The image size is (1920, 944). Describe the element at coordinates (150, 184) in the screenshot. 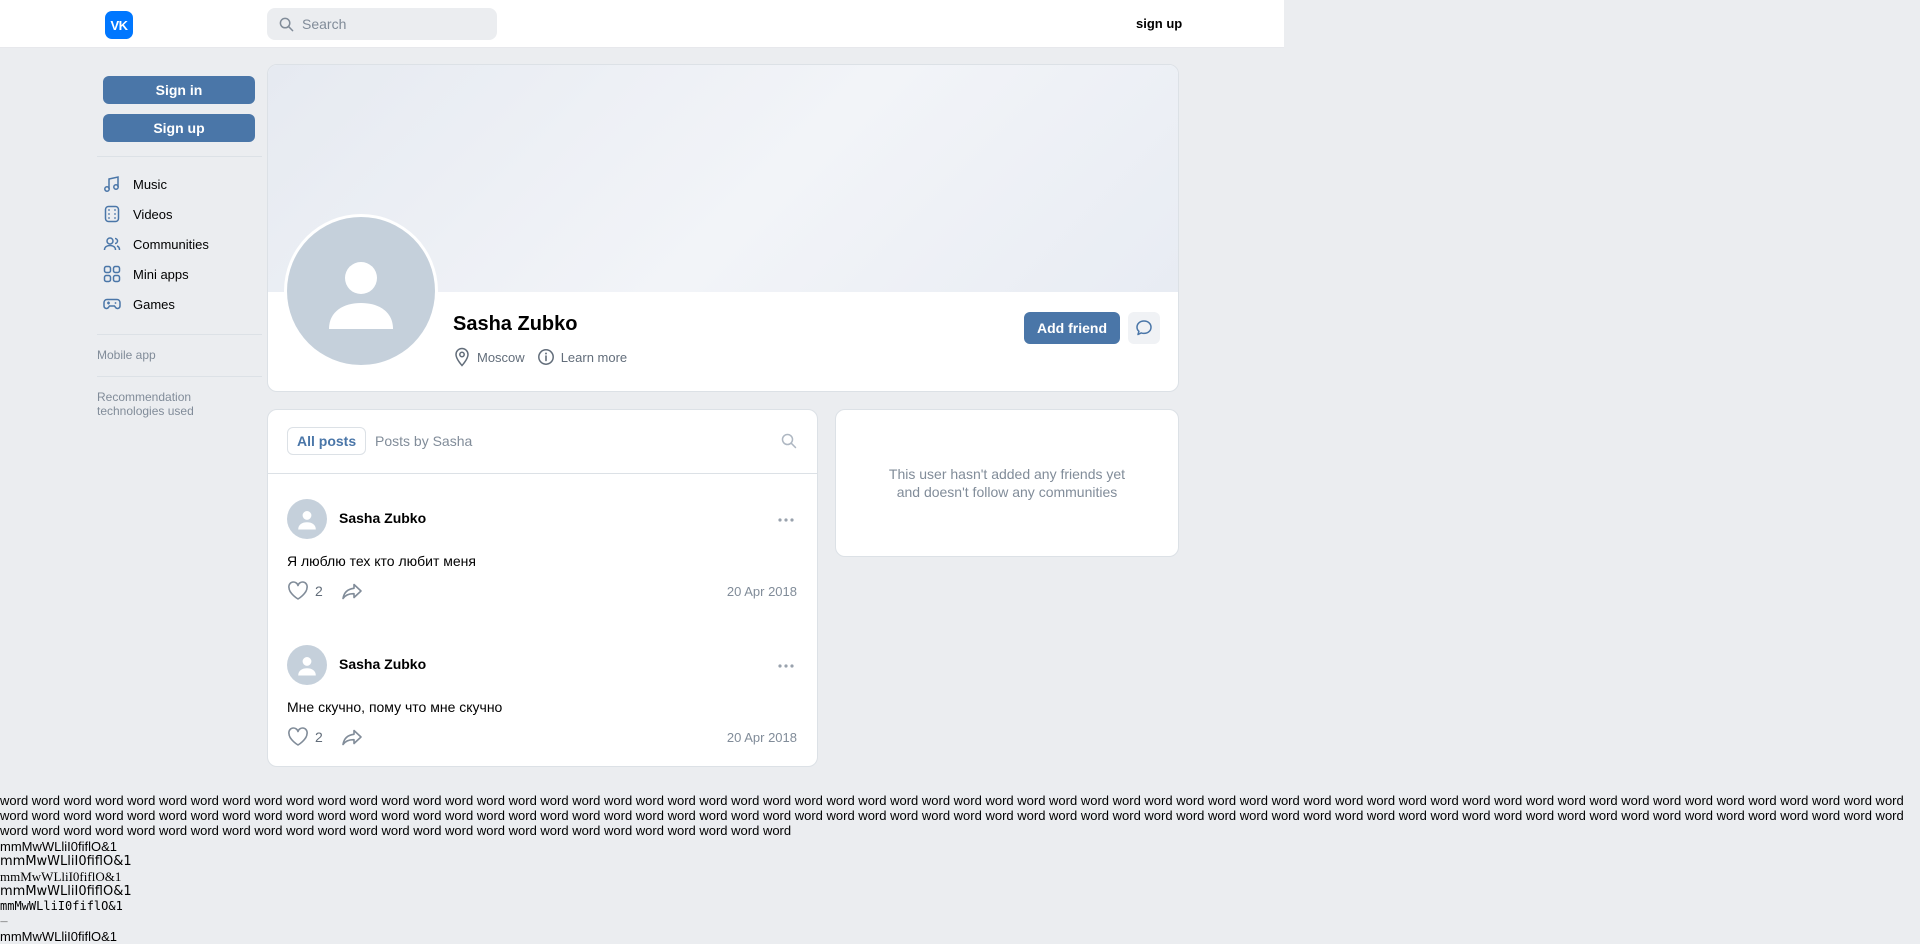

I see `sidebar-item-label: Music` at that location.